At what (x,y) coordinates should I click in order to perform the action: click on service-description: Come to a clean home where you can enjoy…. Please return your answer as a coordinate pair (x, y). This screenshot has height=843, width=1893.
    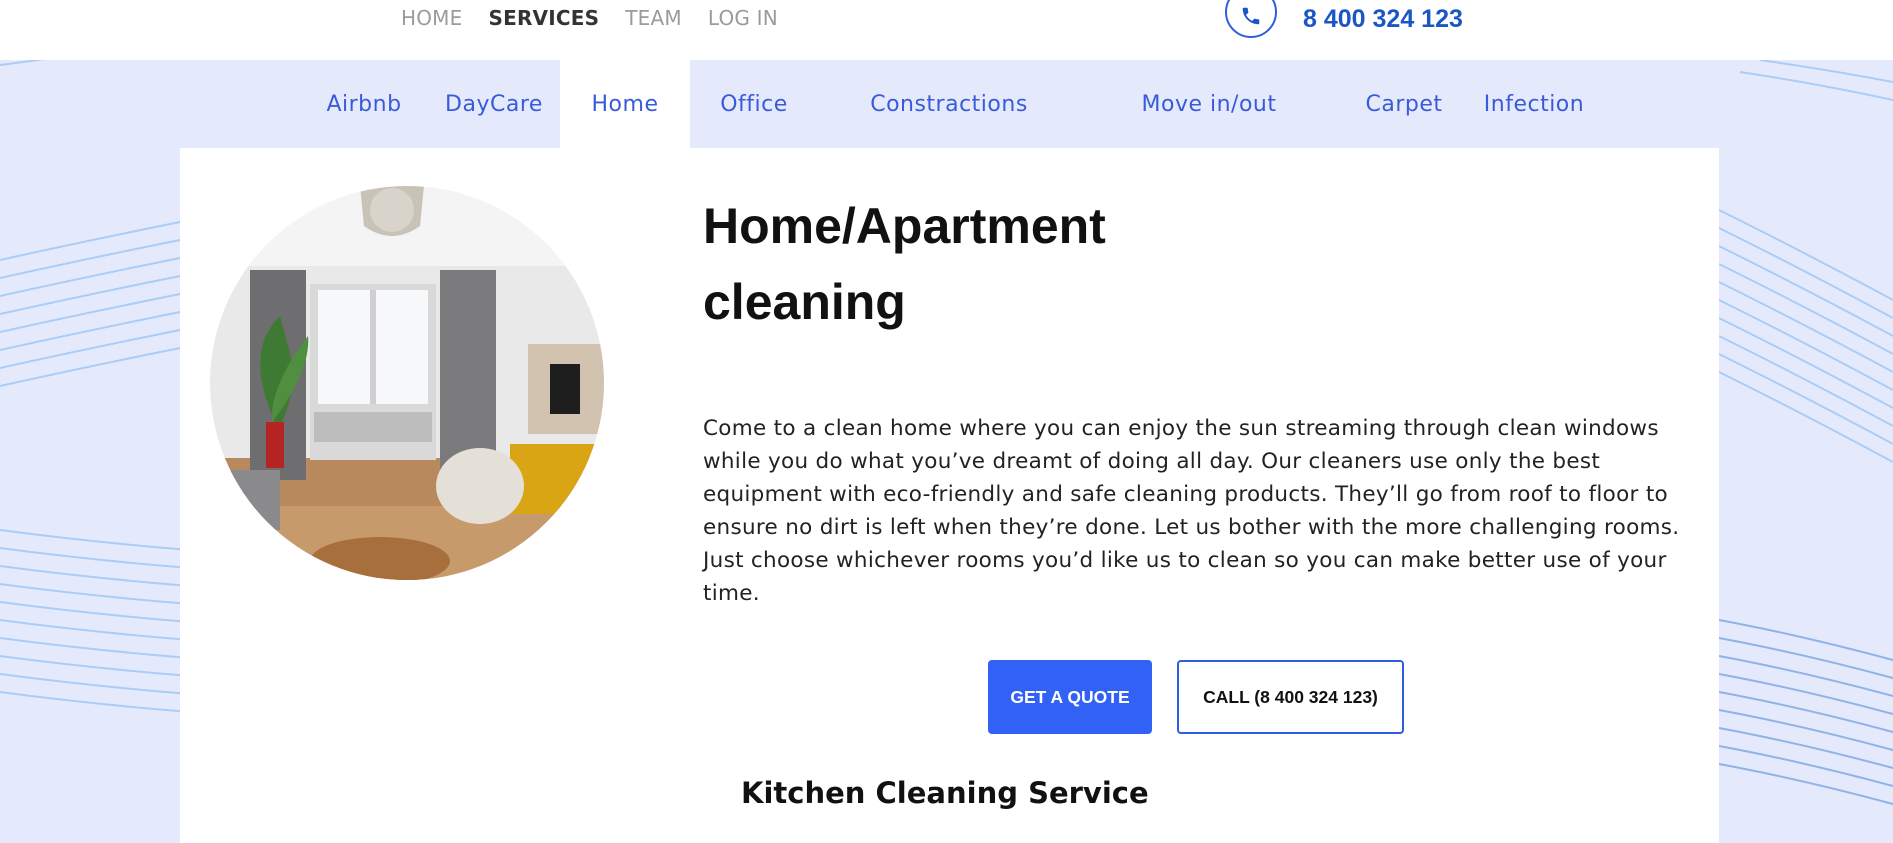
    Looking at the image, I should click on (1191, 511).